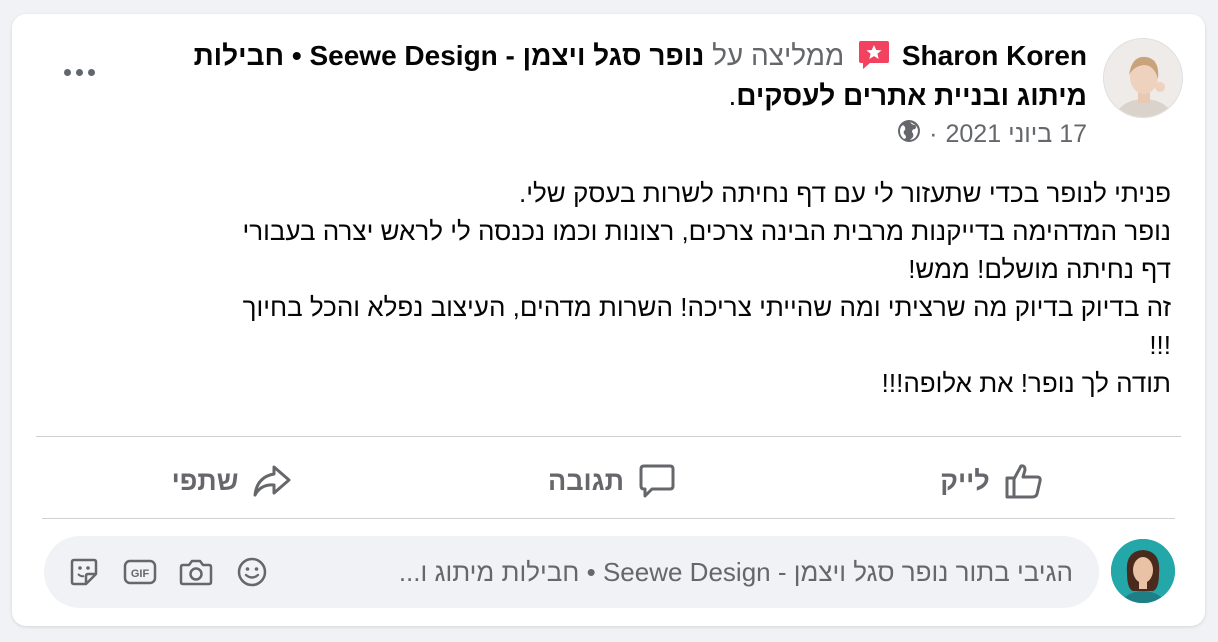 Image resolution: width=1218 pixels, height=642 pixels. What do you see at coordinates (1143, 571) in the screenshot?
I see `current-user-avatar` at bounding box center [1143, 571].